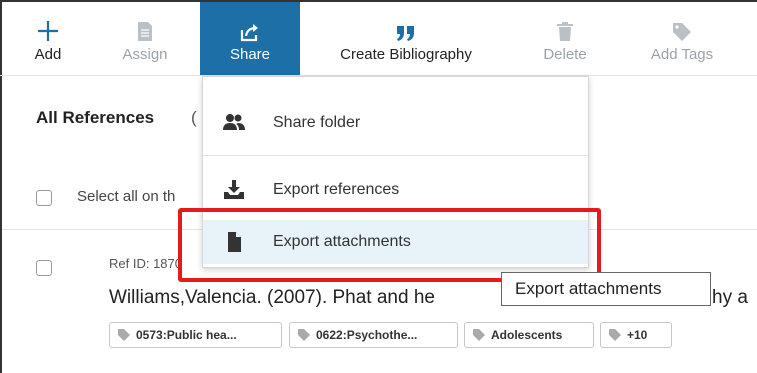 The height and width of the screenshot is (373, 757). Describe the element at coordinates (317, 122) in the screenshot. I see `menu-item-label: Share folder` at that location.